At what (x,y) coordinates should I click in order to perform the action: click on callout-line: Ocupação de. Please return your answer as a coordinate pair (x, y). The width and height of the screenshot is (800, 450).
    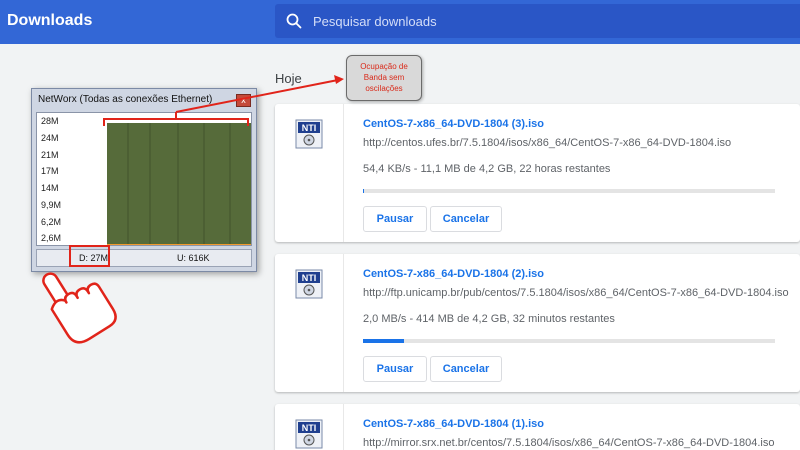
    Looking at the image, I should click on (384, 66).